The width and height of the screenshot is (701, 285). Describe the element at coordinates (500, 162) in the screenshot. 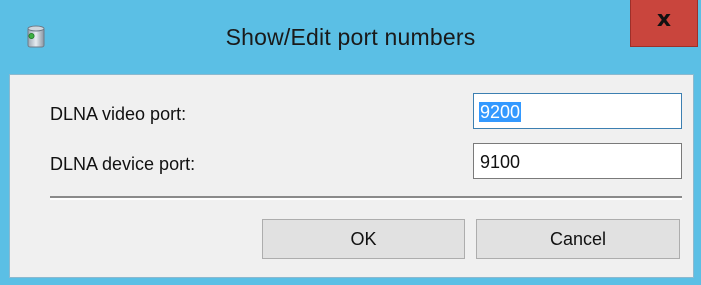

I see `device-port-value: 9100` at that location.